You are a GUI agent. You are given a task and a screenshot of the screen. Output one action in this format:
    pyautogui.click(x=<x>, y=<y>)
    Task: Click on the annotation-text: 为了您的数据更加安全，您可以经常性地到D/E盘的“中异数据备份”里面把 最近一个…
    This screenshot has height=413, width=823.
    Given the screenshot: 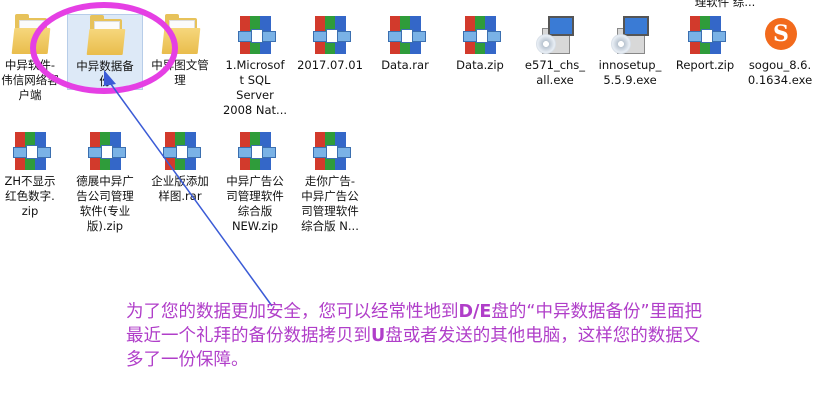 What is the action you would take?
    pyautogui.click(x=414, y=336)
    